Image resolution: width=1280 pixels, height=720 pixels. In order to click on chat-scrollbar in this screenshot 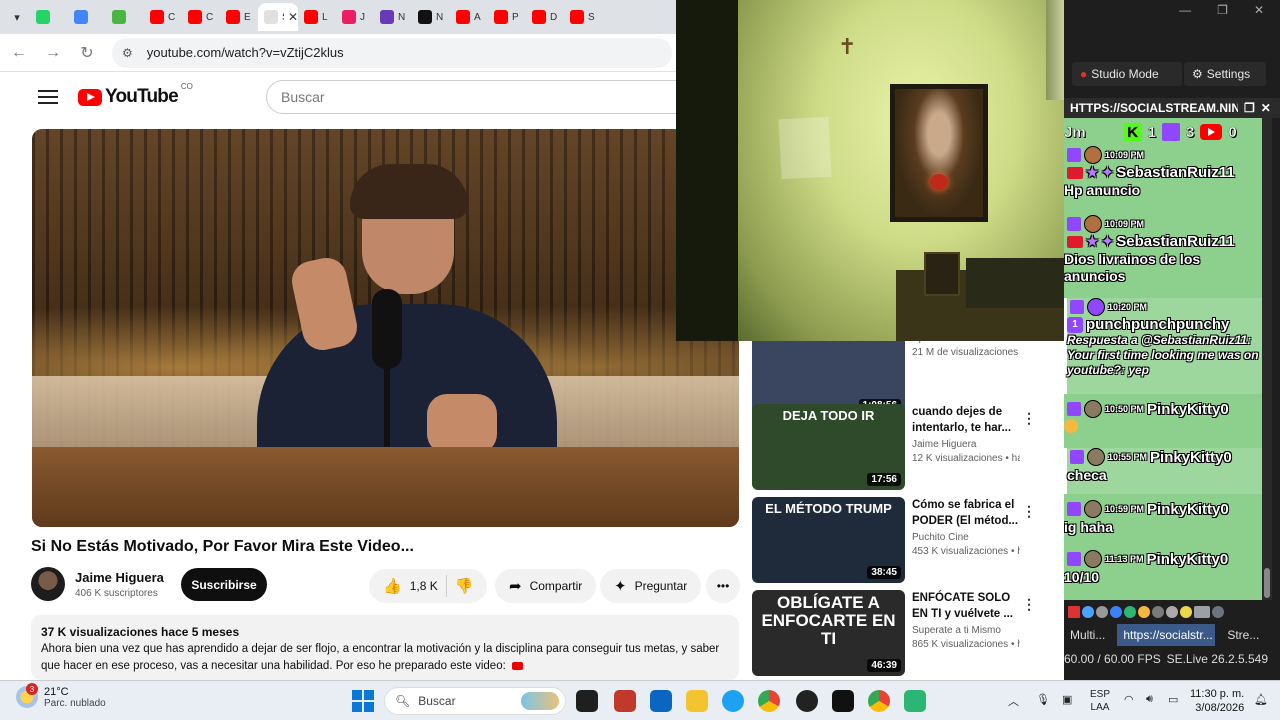, I will do `click(1267, 359)`.